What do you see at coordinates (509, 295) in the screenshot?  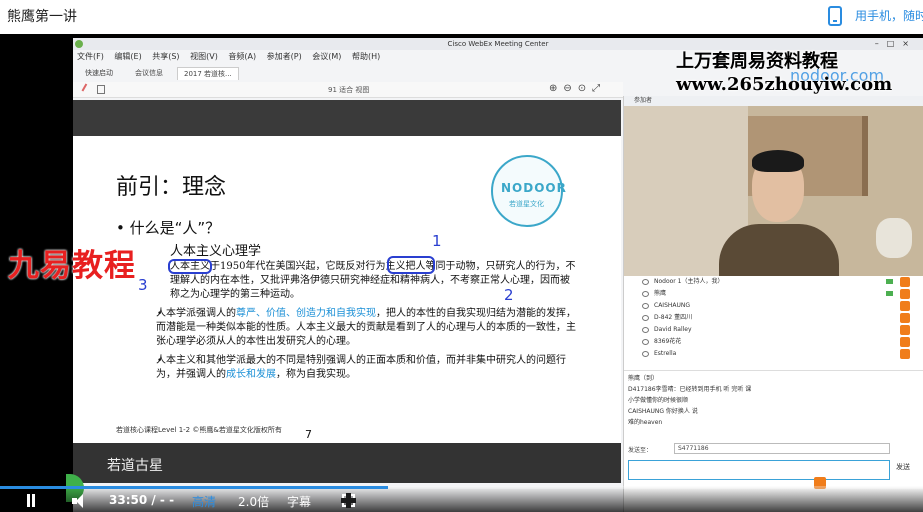 I see `ink-number: 2` at bounding box center [509, 295].